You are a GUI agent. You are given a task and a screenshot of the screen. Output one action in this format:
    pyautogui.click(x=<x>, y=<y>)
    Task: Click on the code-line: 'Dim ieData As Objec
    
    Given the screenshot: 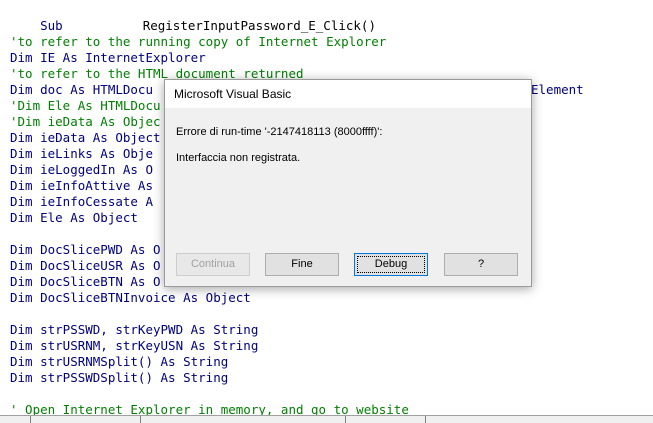 What is the action you would take?
    pyautogui.click(x=85, y=121)
    